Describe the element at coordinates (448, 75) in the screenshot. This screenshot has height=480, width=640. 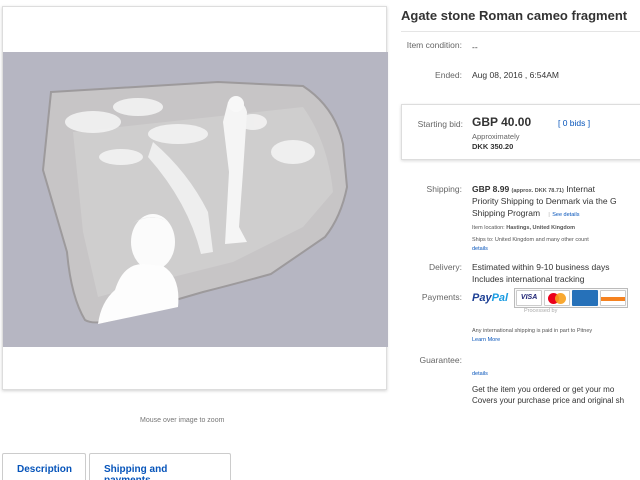
I see `ended-label: Ended:` at that location.